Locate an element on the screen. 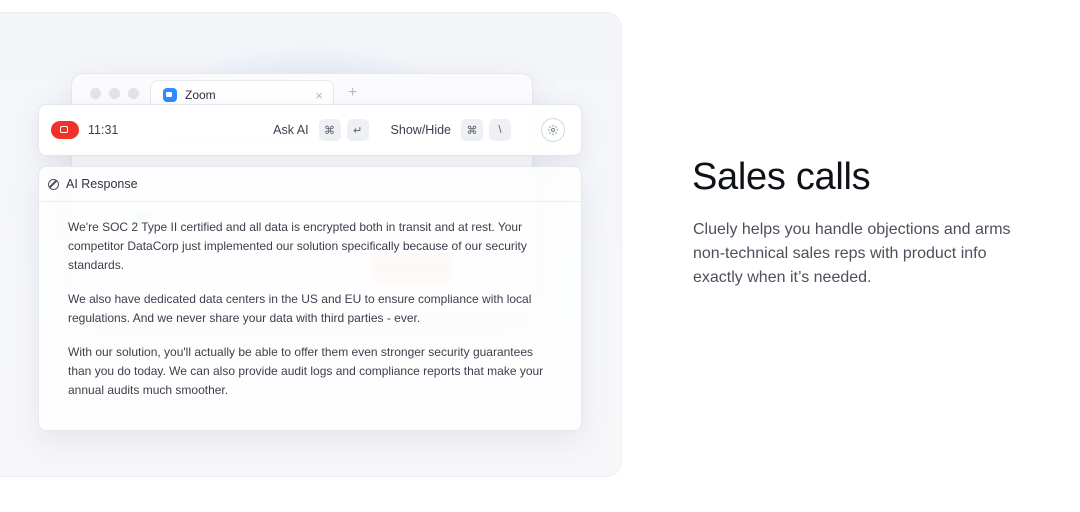  control-bar: 11:31 Ask AI ⌘ ↵ Show/Hide ⌘ \ is located at coordinates (310, 130).